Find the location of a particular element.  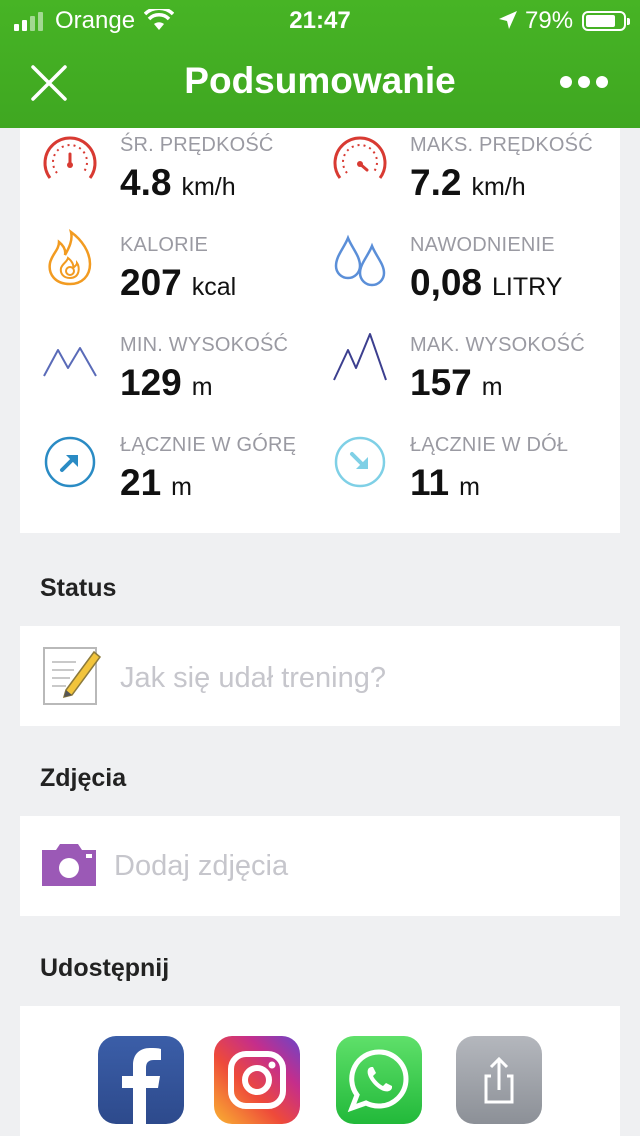

add-photos-button: Dodaj zdjęcia is located at coordinates (320, 866).